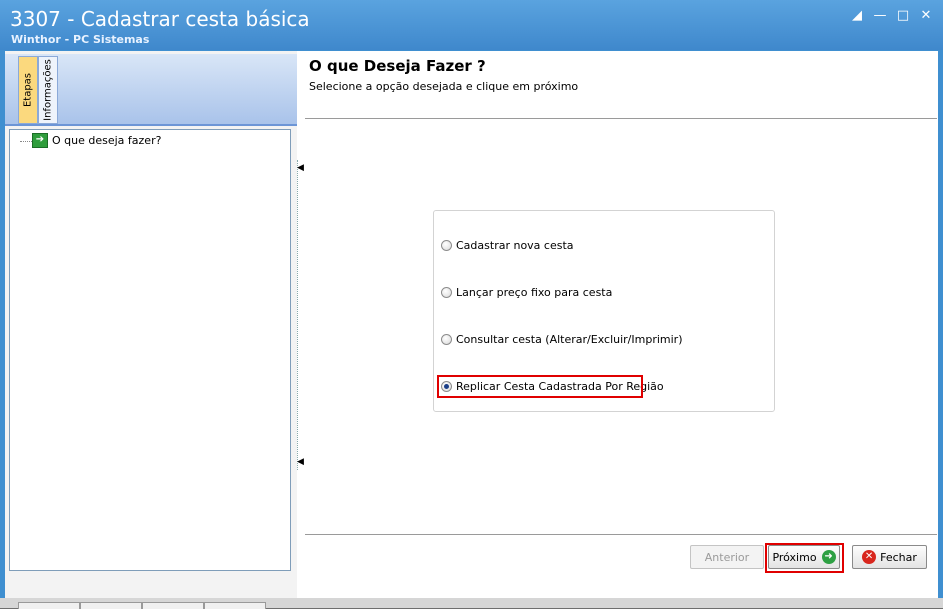  Describe the element at coordinates (515, 245) in the screenshot. I see `option-label: Cadastrar nova cesta` at that location.